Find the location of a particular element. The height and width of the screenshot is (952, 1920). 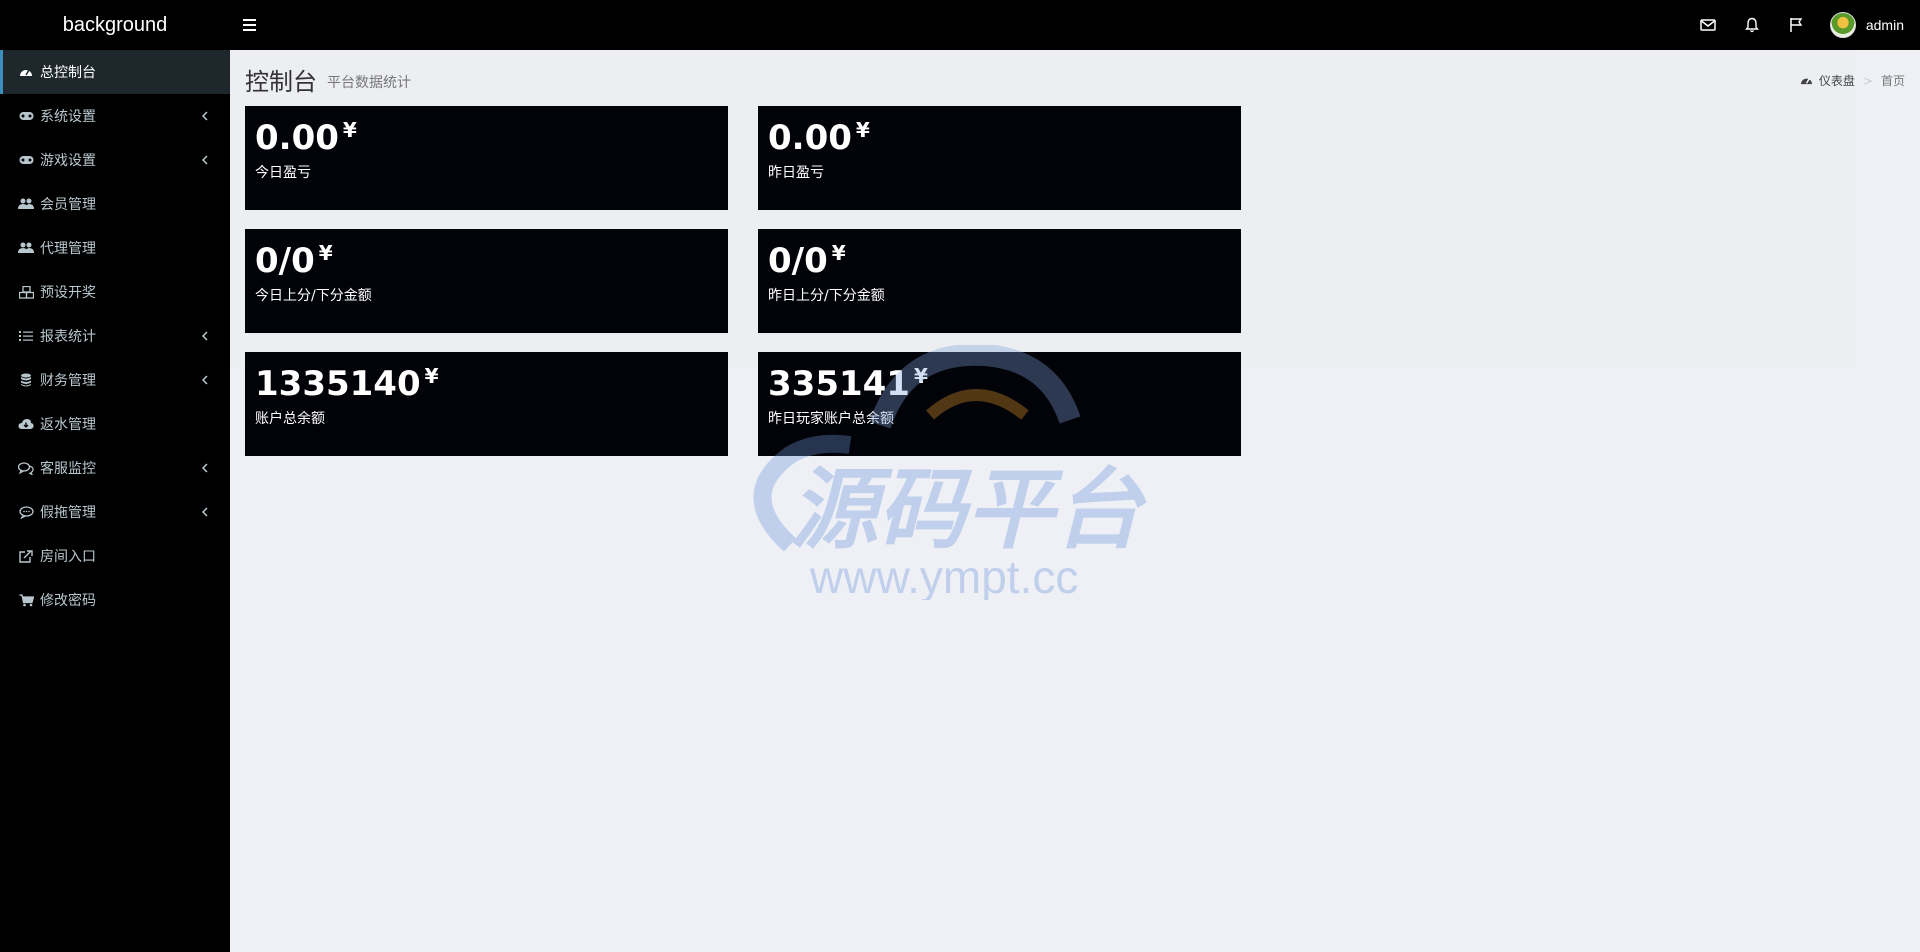

sidebar-item-label: 报表统计 is located at coordinates (68, 337).